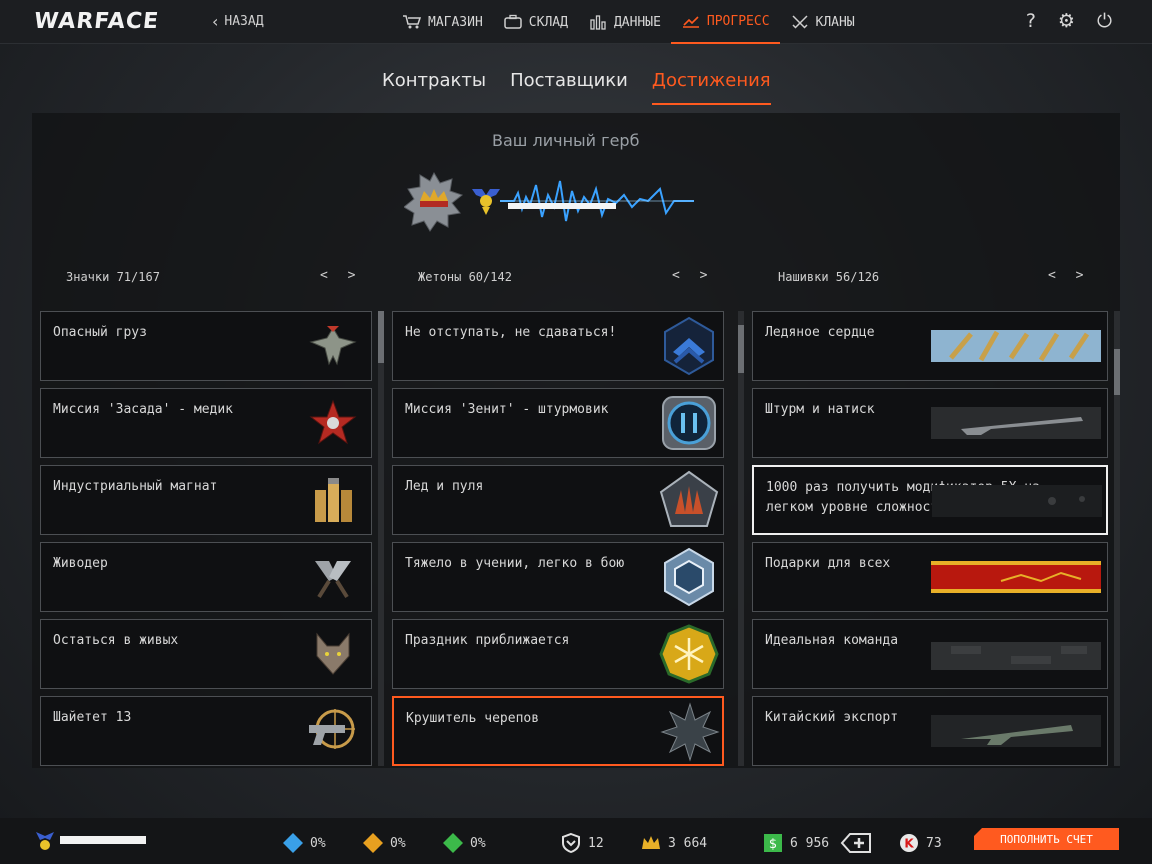 The height and width of the screenshot is (864, 1152). What do you see at coordinates (548, 22) in the screenshot?
I see `nav-inventory-label: СКЛАД` at bounding box center [548, 22].